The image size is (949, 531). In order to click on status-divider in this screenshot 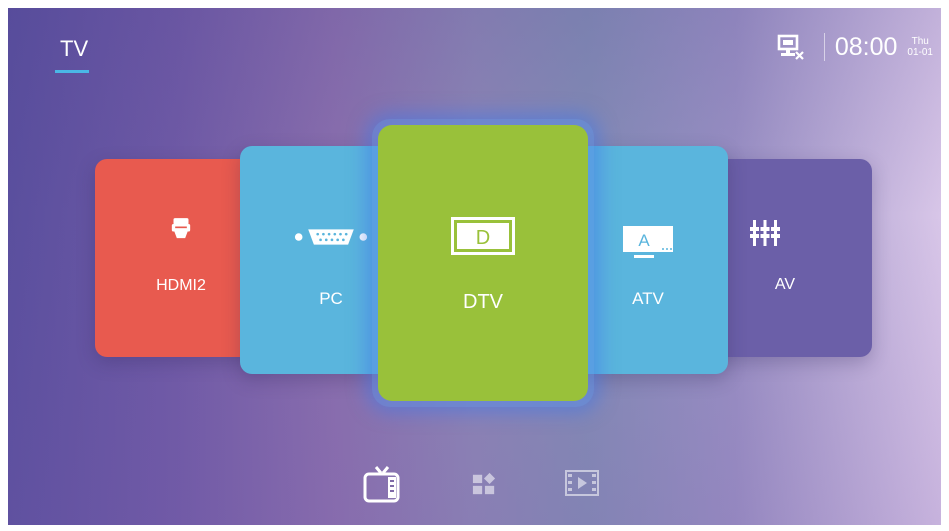, I will do `click(824, 47)`.